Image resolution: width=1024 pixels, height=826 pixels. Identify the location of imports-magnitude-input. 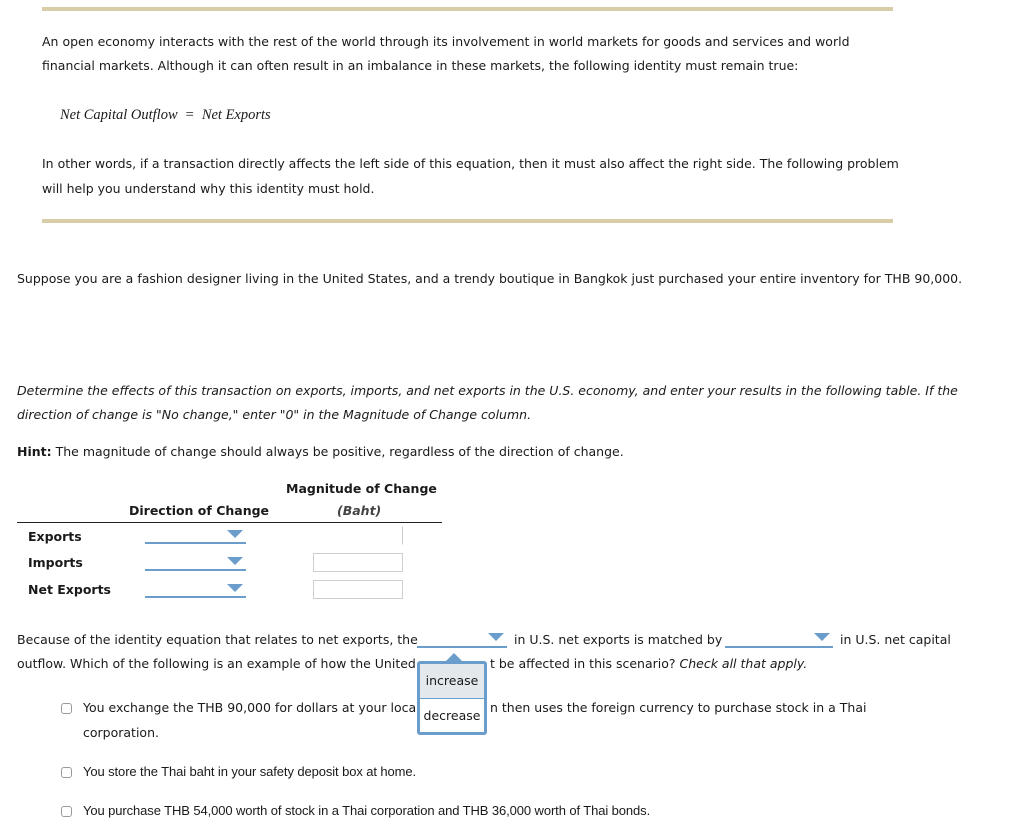
(358, 562).